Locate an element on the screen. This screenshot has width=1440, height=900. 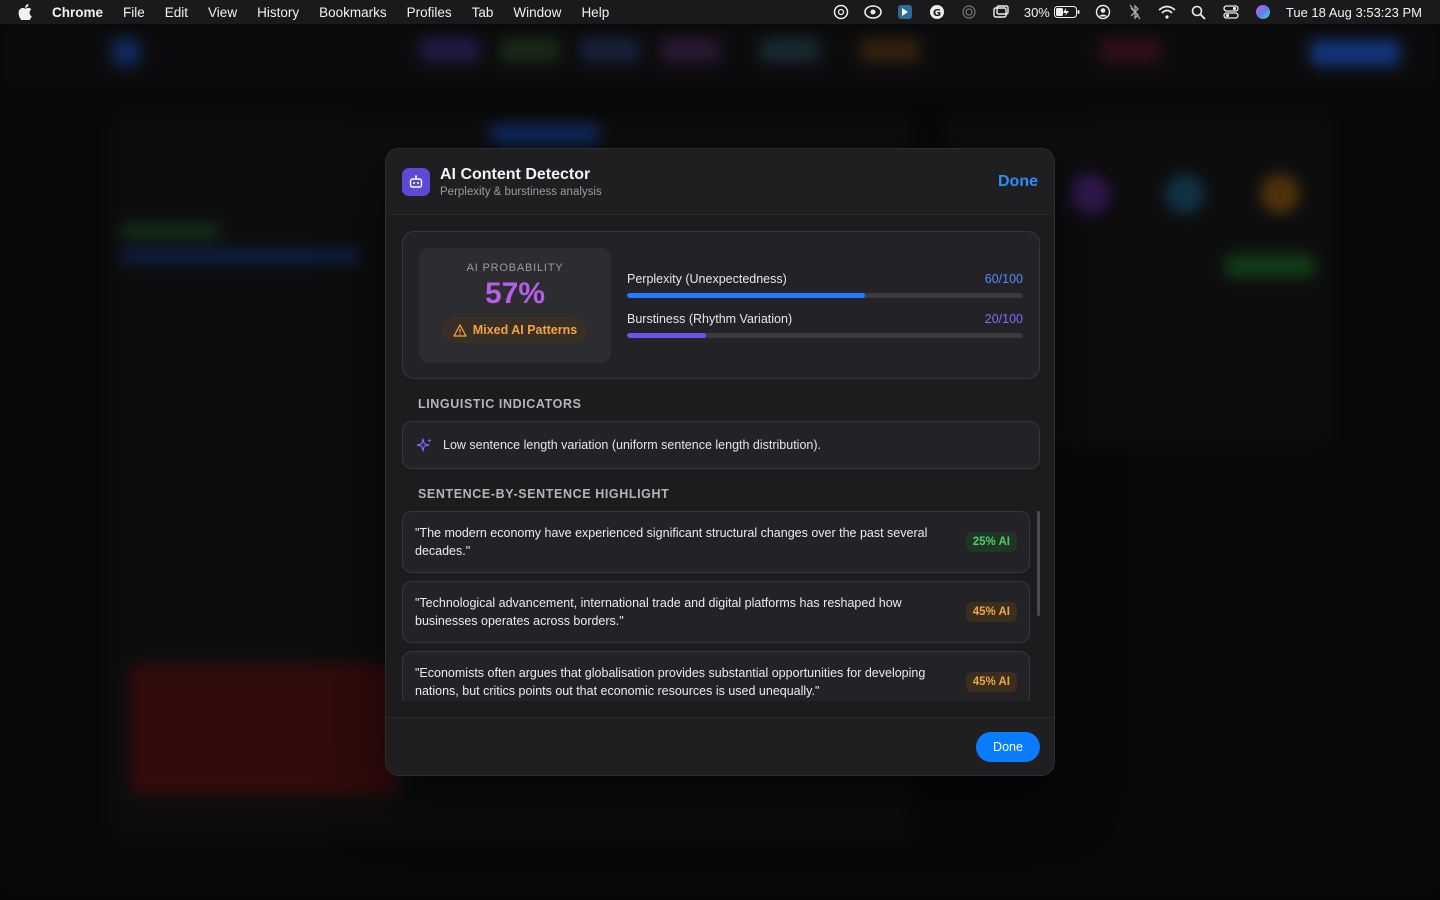
menubar-clock: Tue 18 Aug 3:53:23 PM is located at coordinates (1353, 12).